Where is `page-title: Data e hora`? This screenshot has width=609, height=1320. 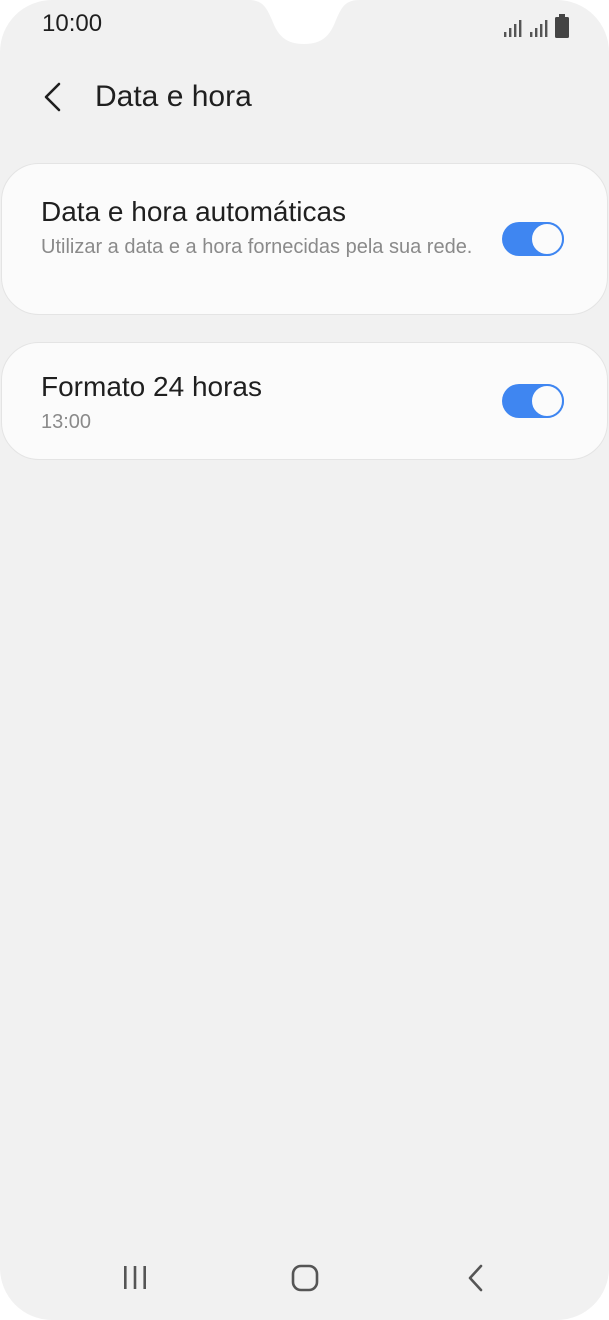 page-title: Data e hora is located at coordinates (173, 96).